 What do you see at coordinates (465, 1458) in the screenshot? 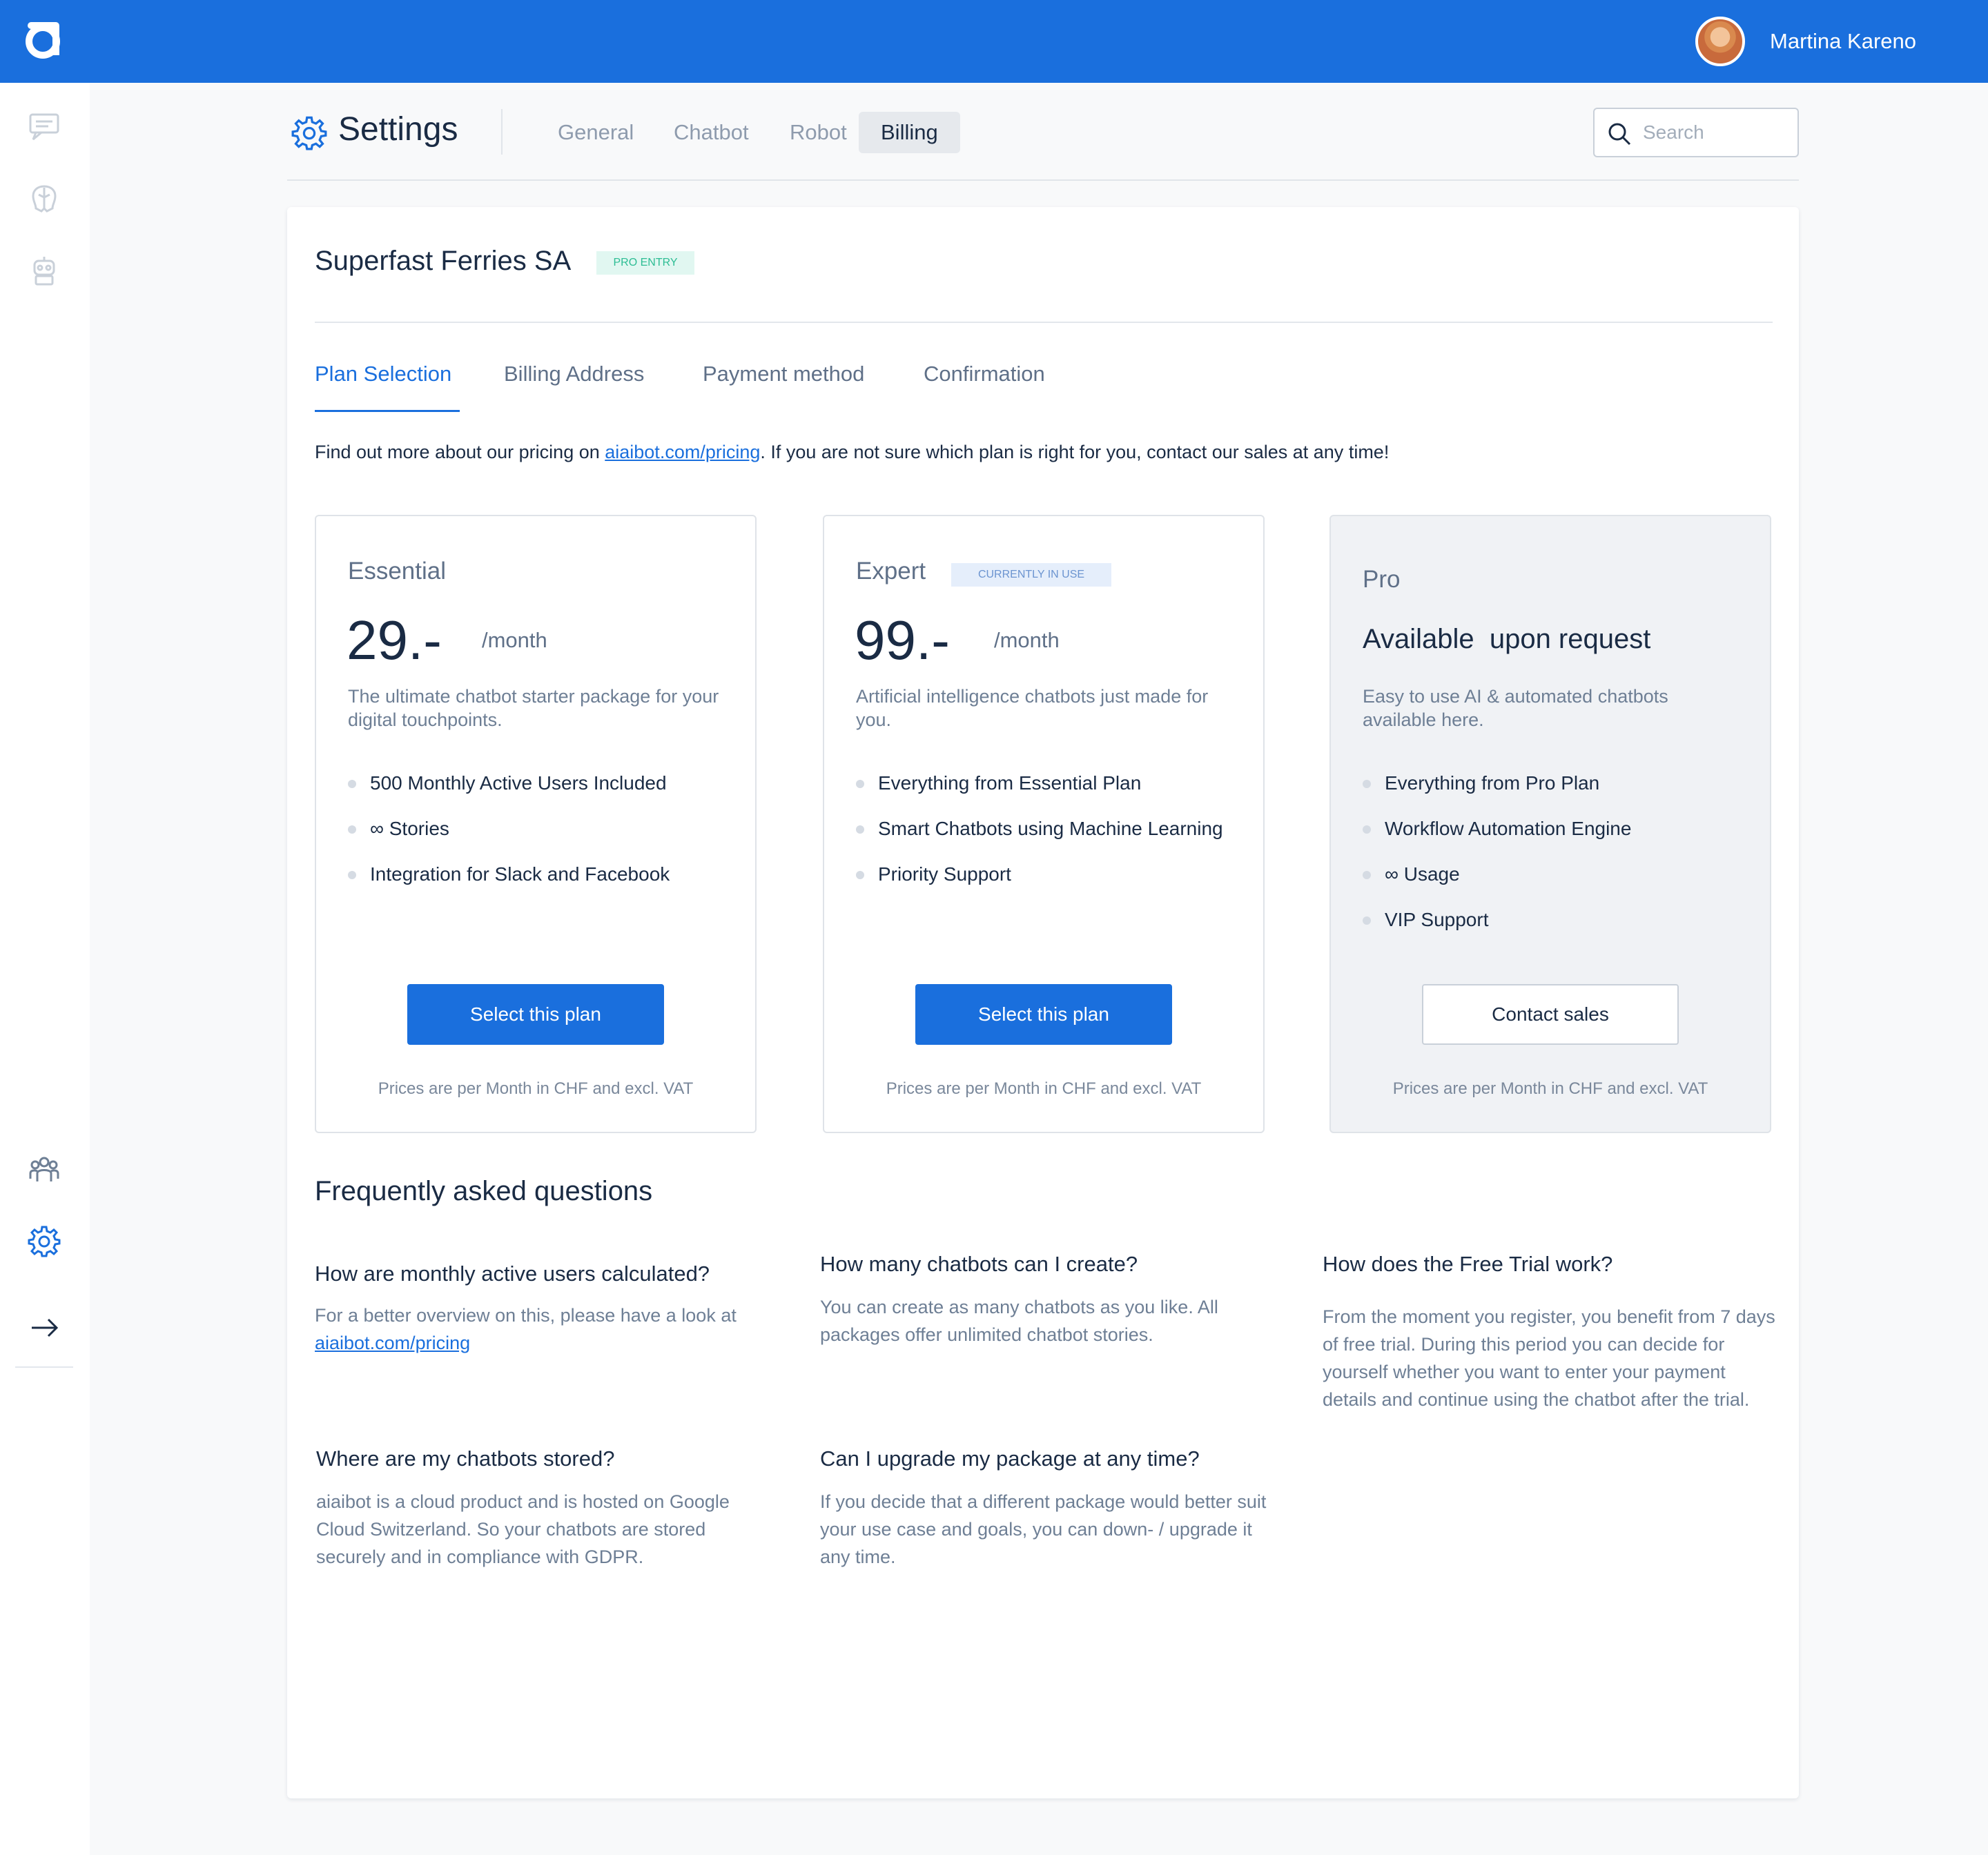
I see `faq-question: Where are my chatbots stored?` at bounding box center [465, 1458].